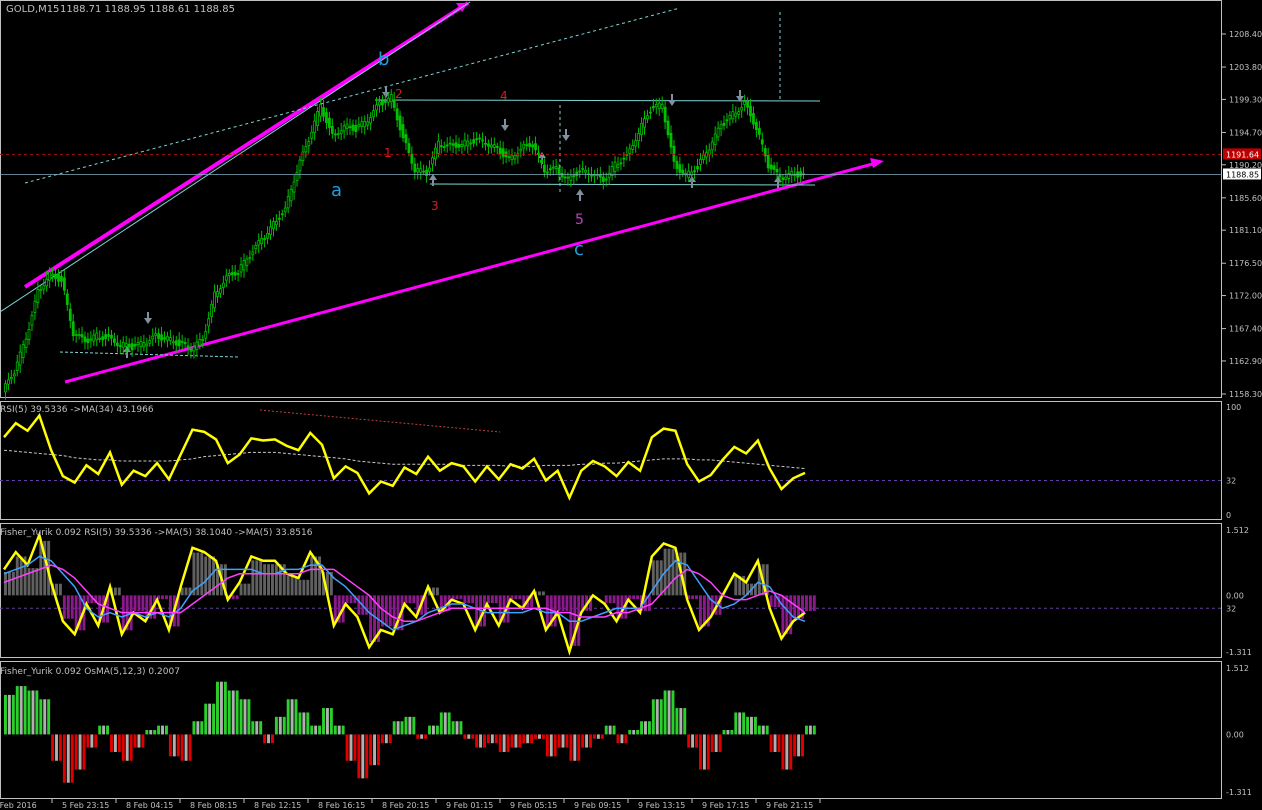  What do you see at coordinates (1239, 792) in the screenshot?
I see `osma-tick-label: -1.311` at bounding box center [1239, 792].